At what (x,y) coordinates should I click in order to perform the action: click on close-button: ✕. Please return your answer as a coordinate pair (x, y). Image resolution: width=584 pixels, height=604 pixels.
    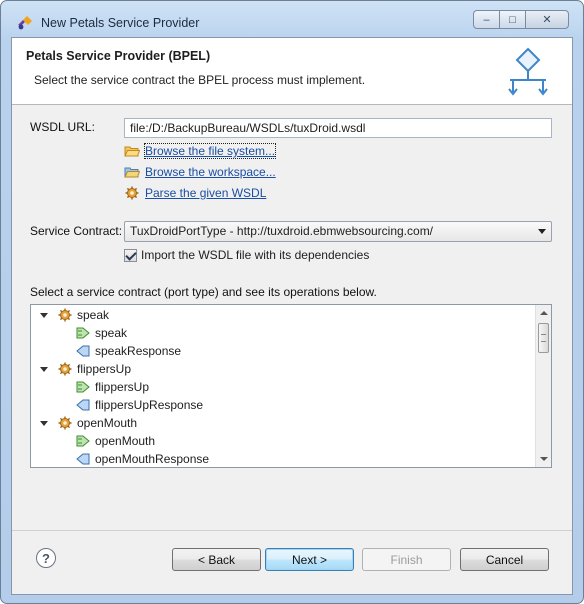
    Looking at the image, I should click on (547, 19).